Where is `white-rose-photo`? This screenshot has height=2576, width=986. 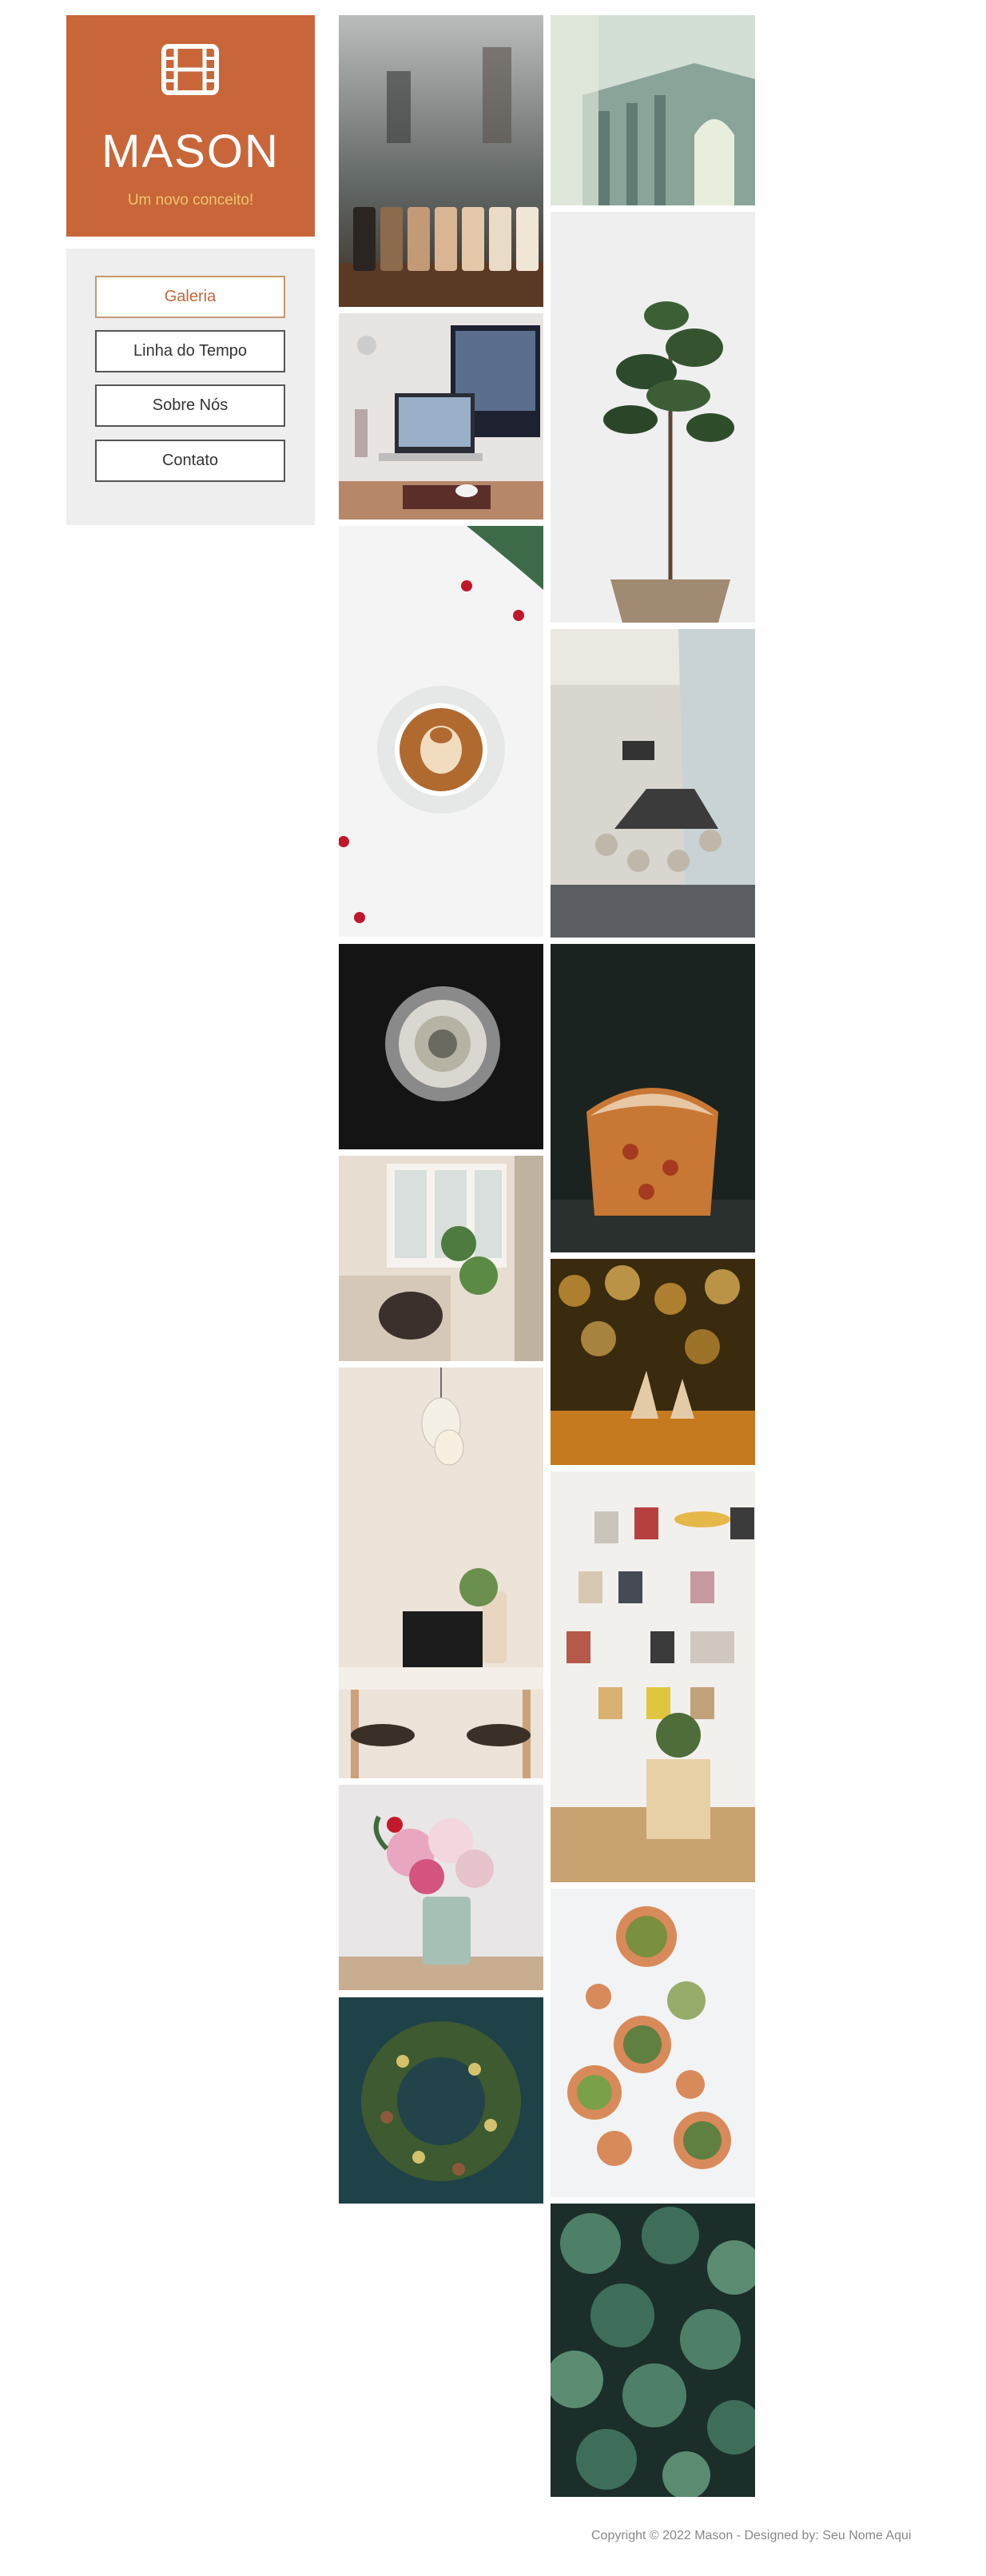 white-rose-photo is located at coordinates (441, 1046).